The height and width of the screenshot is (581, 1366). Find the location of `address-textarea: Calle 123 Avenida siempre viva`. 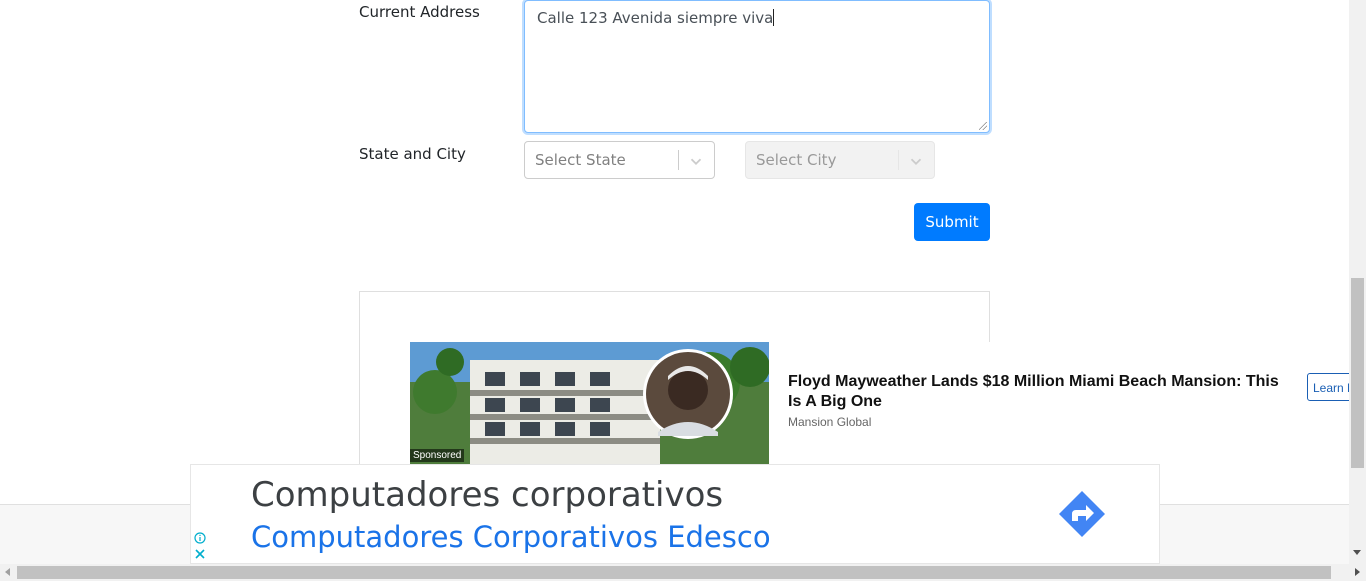

address-textarea: Calle 123 Avenida siempre viva is located at coordinates (757, 66).